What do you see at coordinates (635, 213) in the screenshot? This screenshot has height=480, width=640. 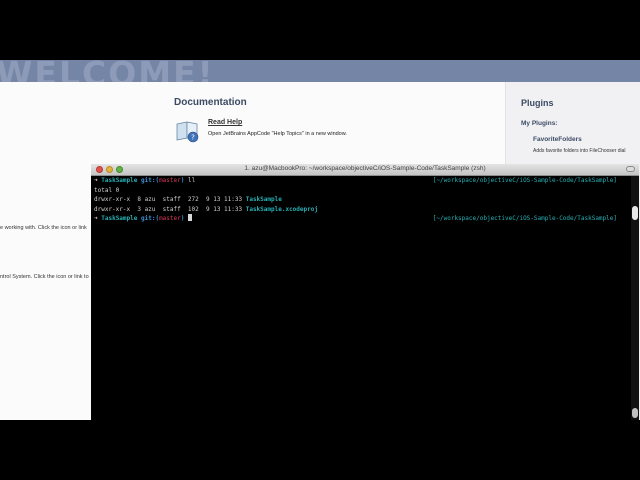 I see `scrollbar-thumb` at bounding box center [635, 213].